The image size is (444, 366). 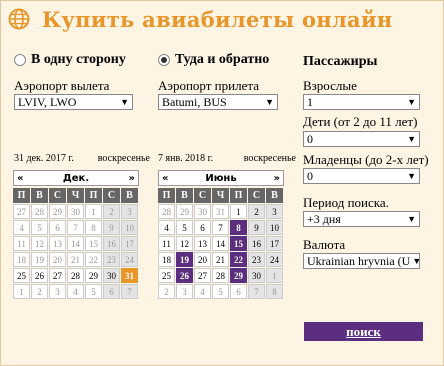 I want to click on arrival-select: Batumi, BUS ▼, so click(x=218, y=102).